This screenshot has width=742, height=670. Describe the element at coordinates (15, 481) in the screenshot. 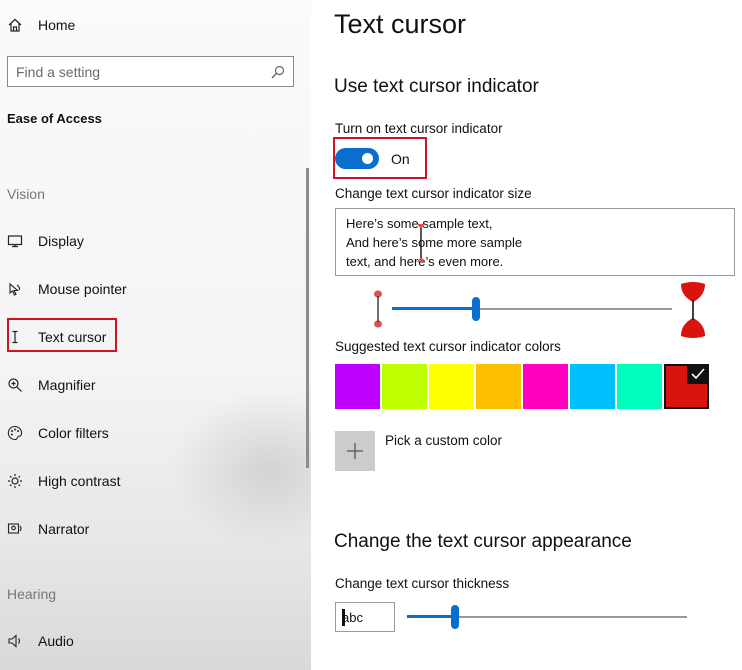

I see `high-contrast-icon` at that location.